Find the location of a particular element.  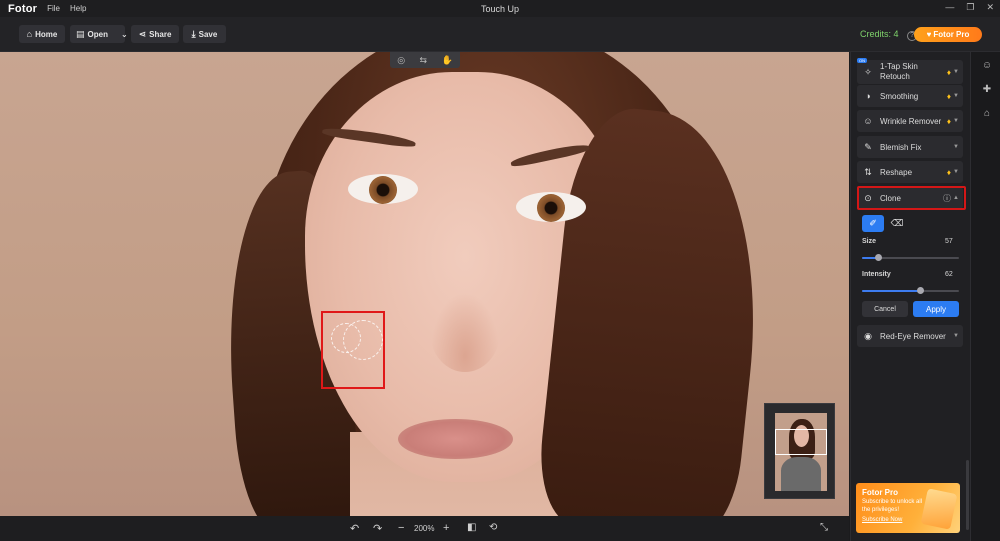

clone-brush-button: ✐ is located at coordinates (873, 223).